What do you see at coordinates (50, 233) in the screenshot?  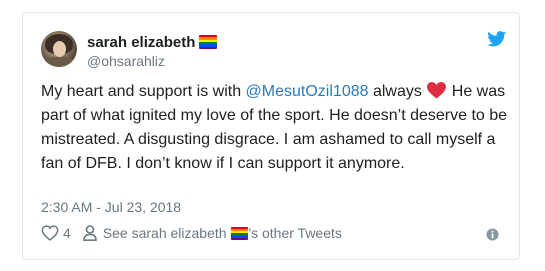 I see `heart-outline-icon` at bounding box center [50, 233].